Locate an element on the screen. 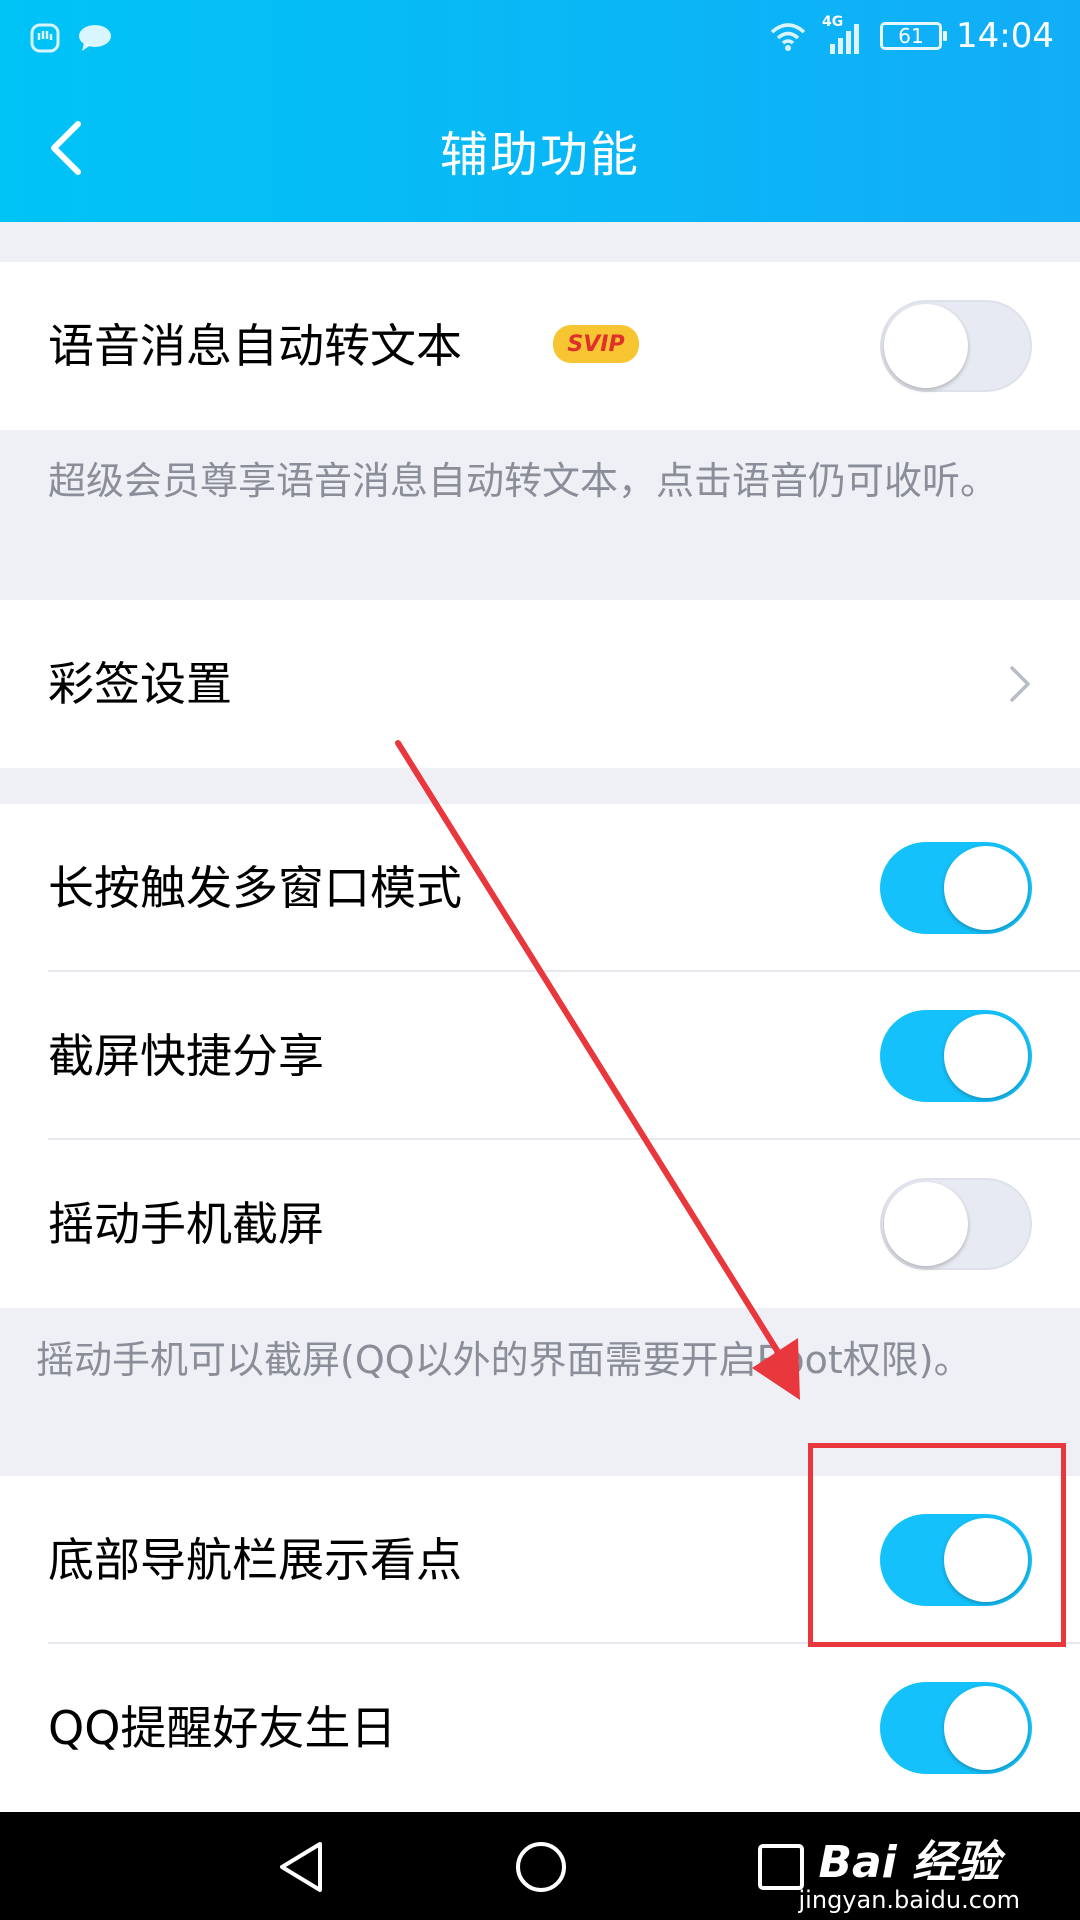 The height and width of the screenshot is (1920, 1080). toggle-long-press-multi-window is located at coordinates (956, 888).